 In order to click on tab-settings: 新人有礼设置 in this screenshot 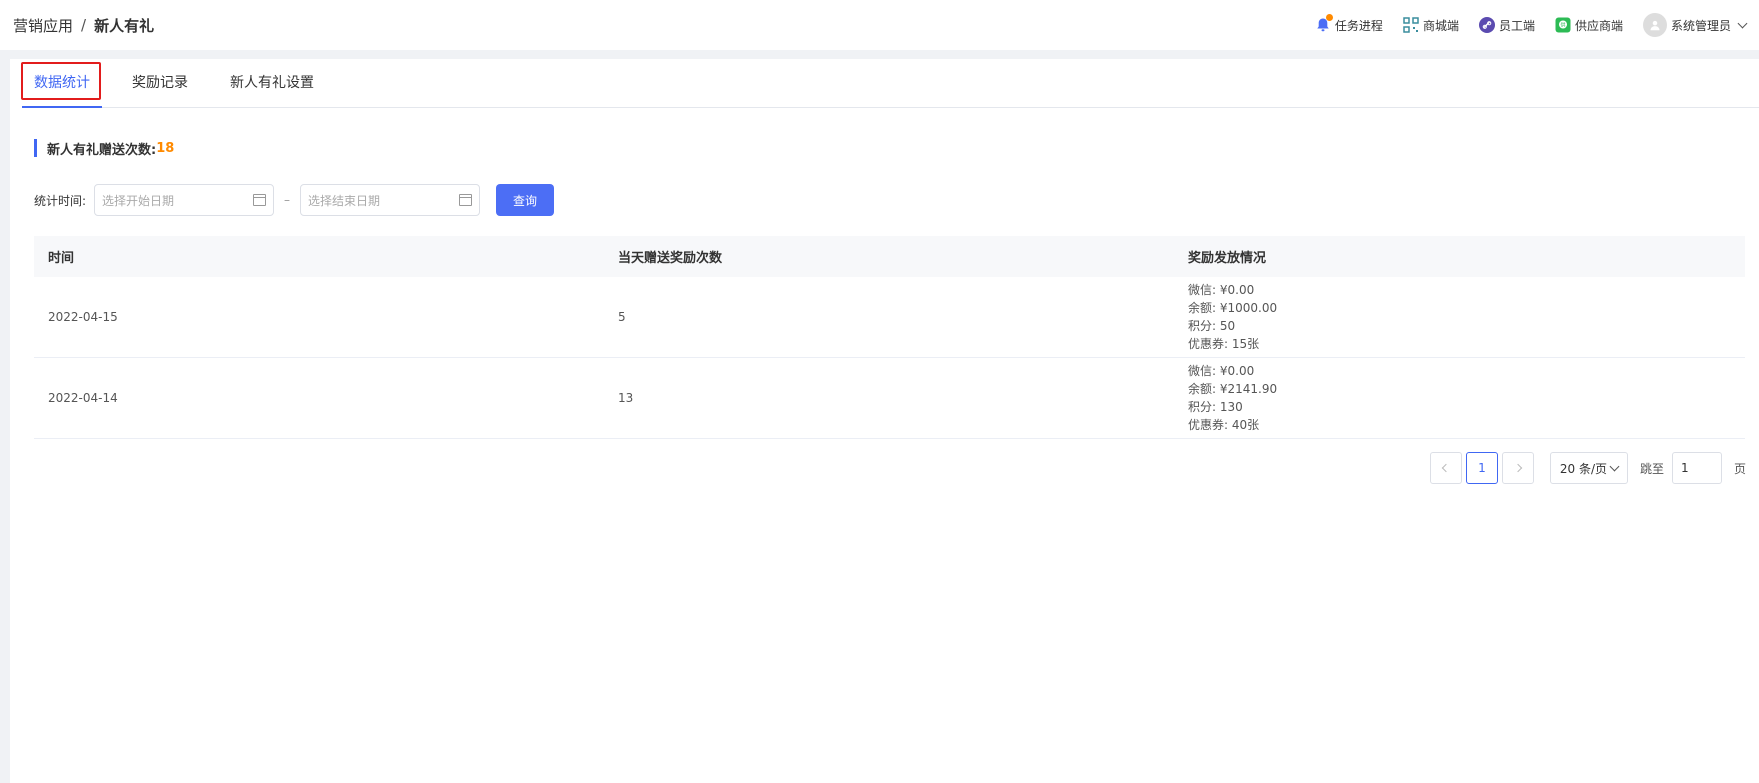, I will do `click(272, 83)`.